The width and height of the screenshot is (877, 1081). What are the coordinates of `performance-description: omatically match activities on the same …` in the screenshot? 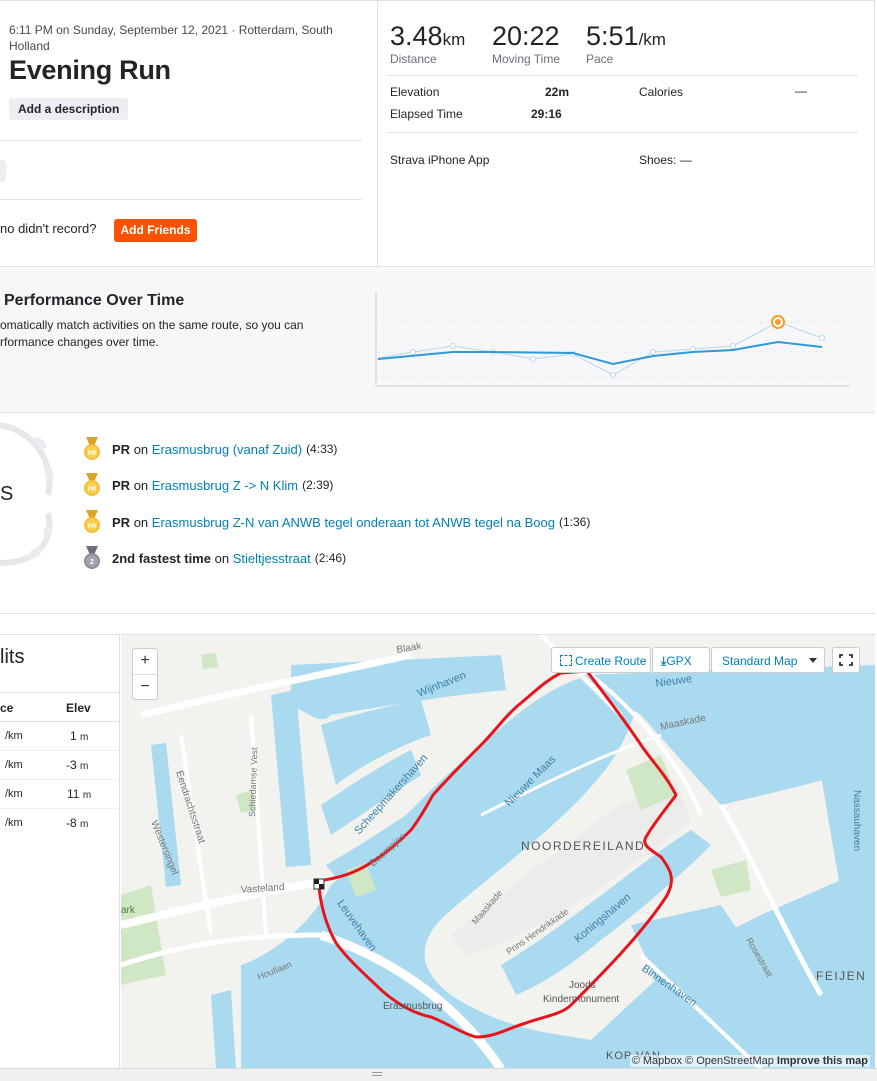 It's located at (152, 333).